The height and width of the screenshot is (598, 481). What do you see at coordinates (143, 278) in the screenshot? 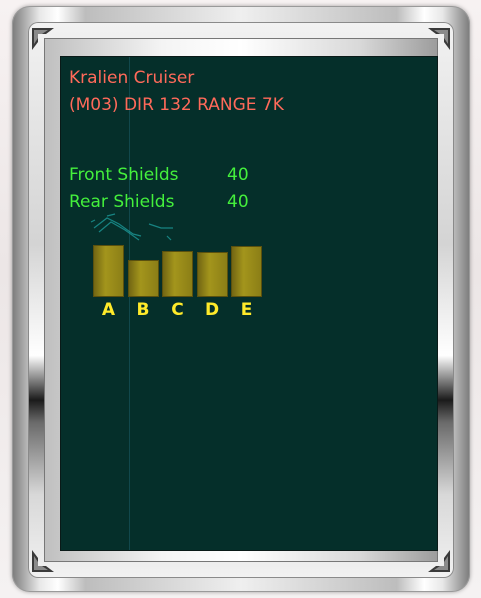
I see `shield-bar-b` at bounding box center [143, 278].